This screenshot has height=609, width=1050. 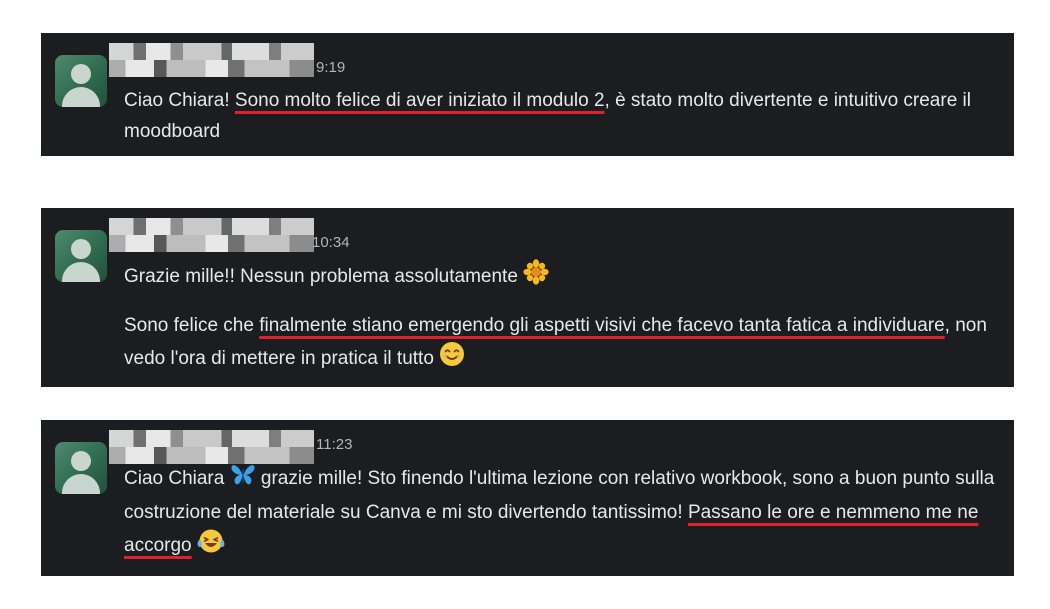 What do you see at coordinates (174, 478) in the screenshot?
I see `message-text-part: Ciao Chiara` at bounding box center [174, 478].